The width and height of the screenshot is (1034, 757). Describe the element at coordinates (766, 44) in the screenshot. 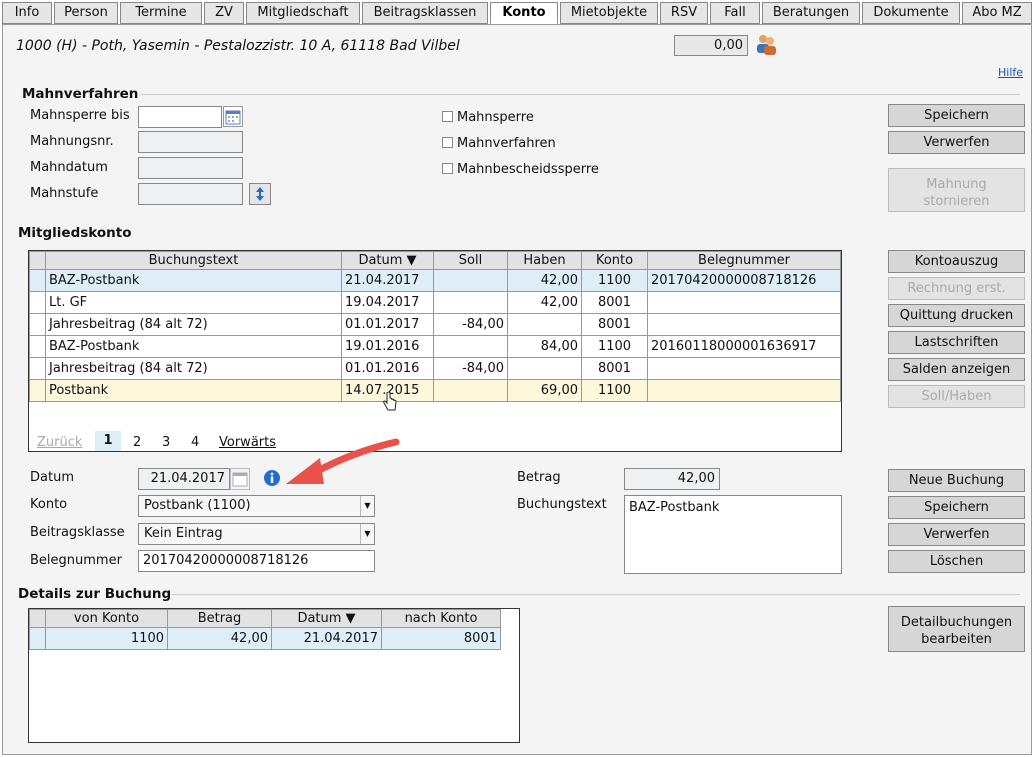

I see `members-icon` at that location.